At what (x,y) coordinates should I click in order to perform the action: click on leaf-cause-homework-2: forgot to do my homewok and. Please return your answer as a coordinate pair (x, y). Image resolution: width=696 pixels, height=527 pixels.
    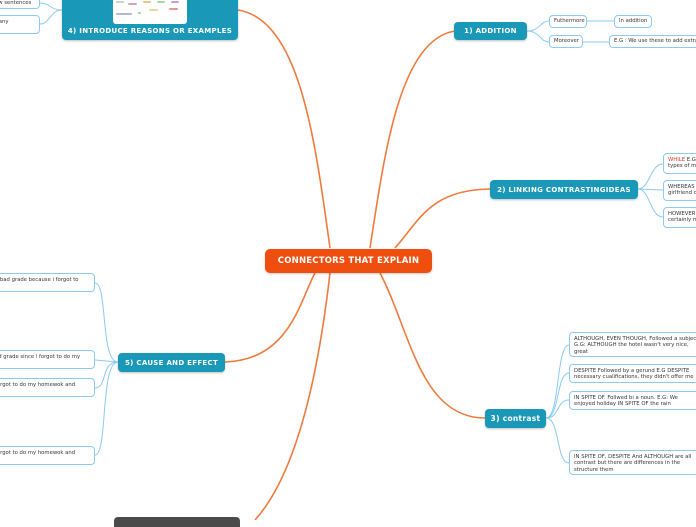
    Looking at the image, I should click on (47, 455).